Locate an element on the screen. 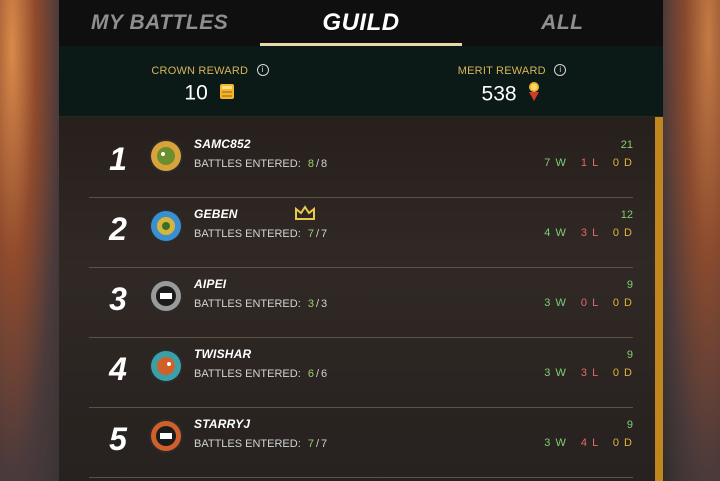 This screenshot has width=720, height=481. score: 12 is located at coordinates (626, 215).